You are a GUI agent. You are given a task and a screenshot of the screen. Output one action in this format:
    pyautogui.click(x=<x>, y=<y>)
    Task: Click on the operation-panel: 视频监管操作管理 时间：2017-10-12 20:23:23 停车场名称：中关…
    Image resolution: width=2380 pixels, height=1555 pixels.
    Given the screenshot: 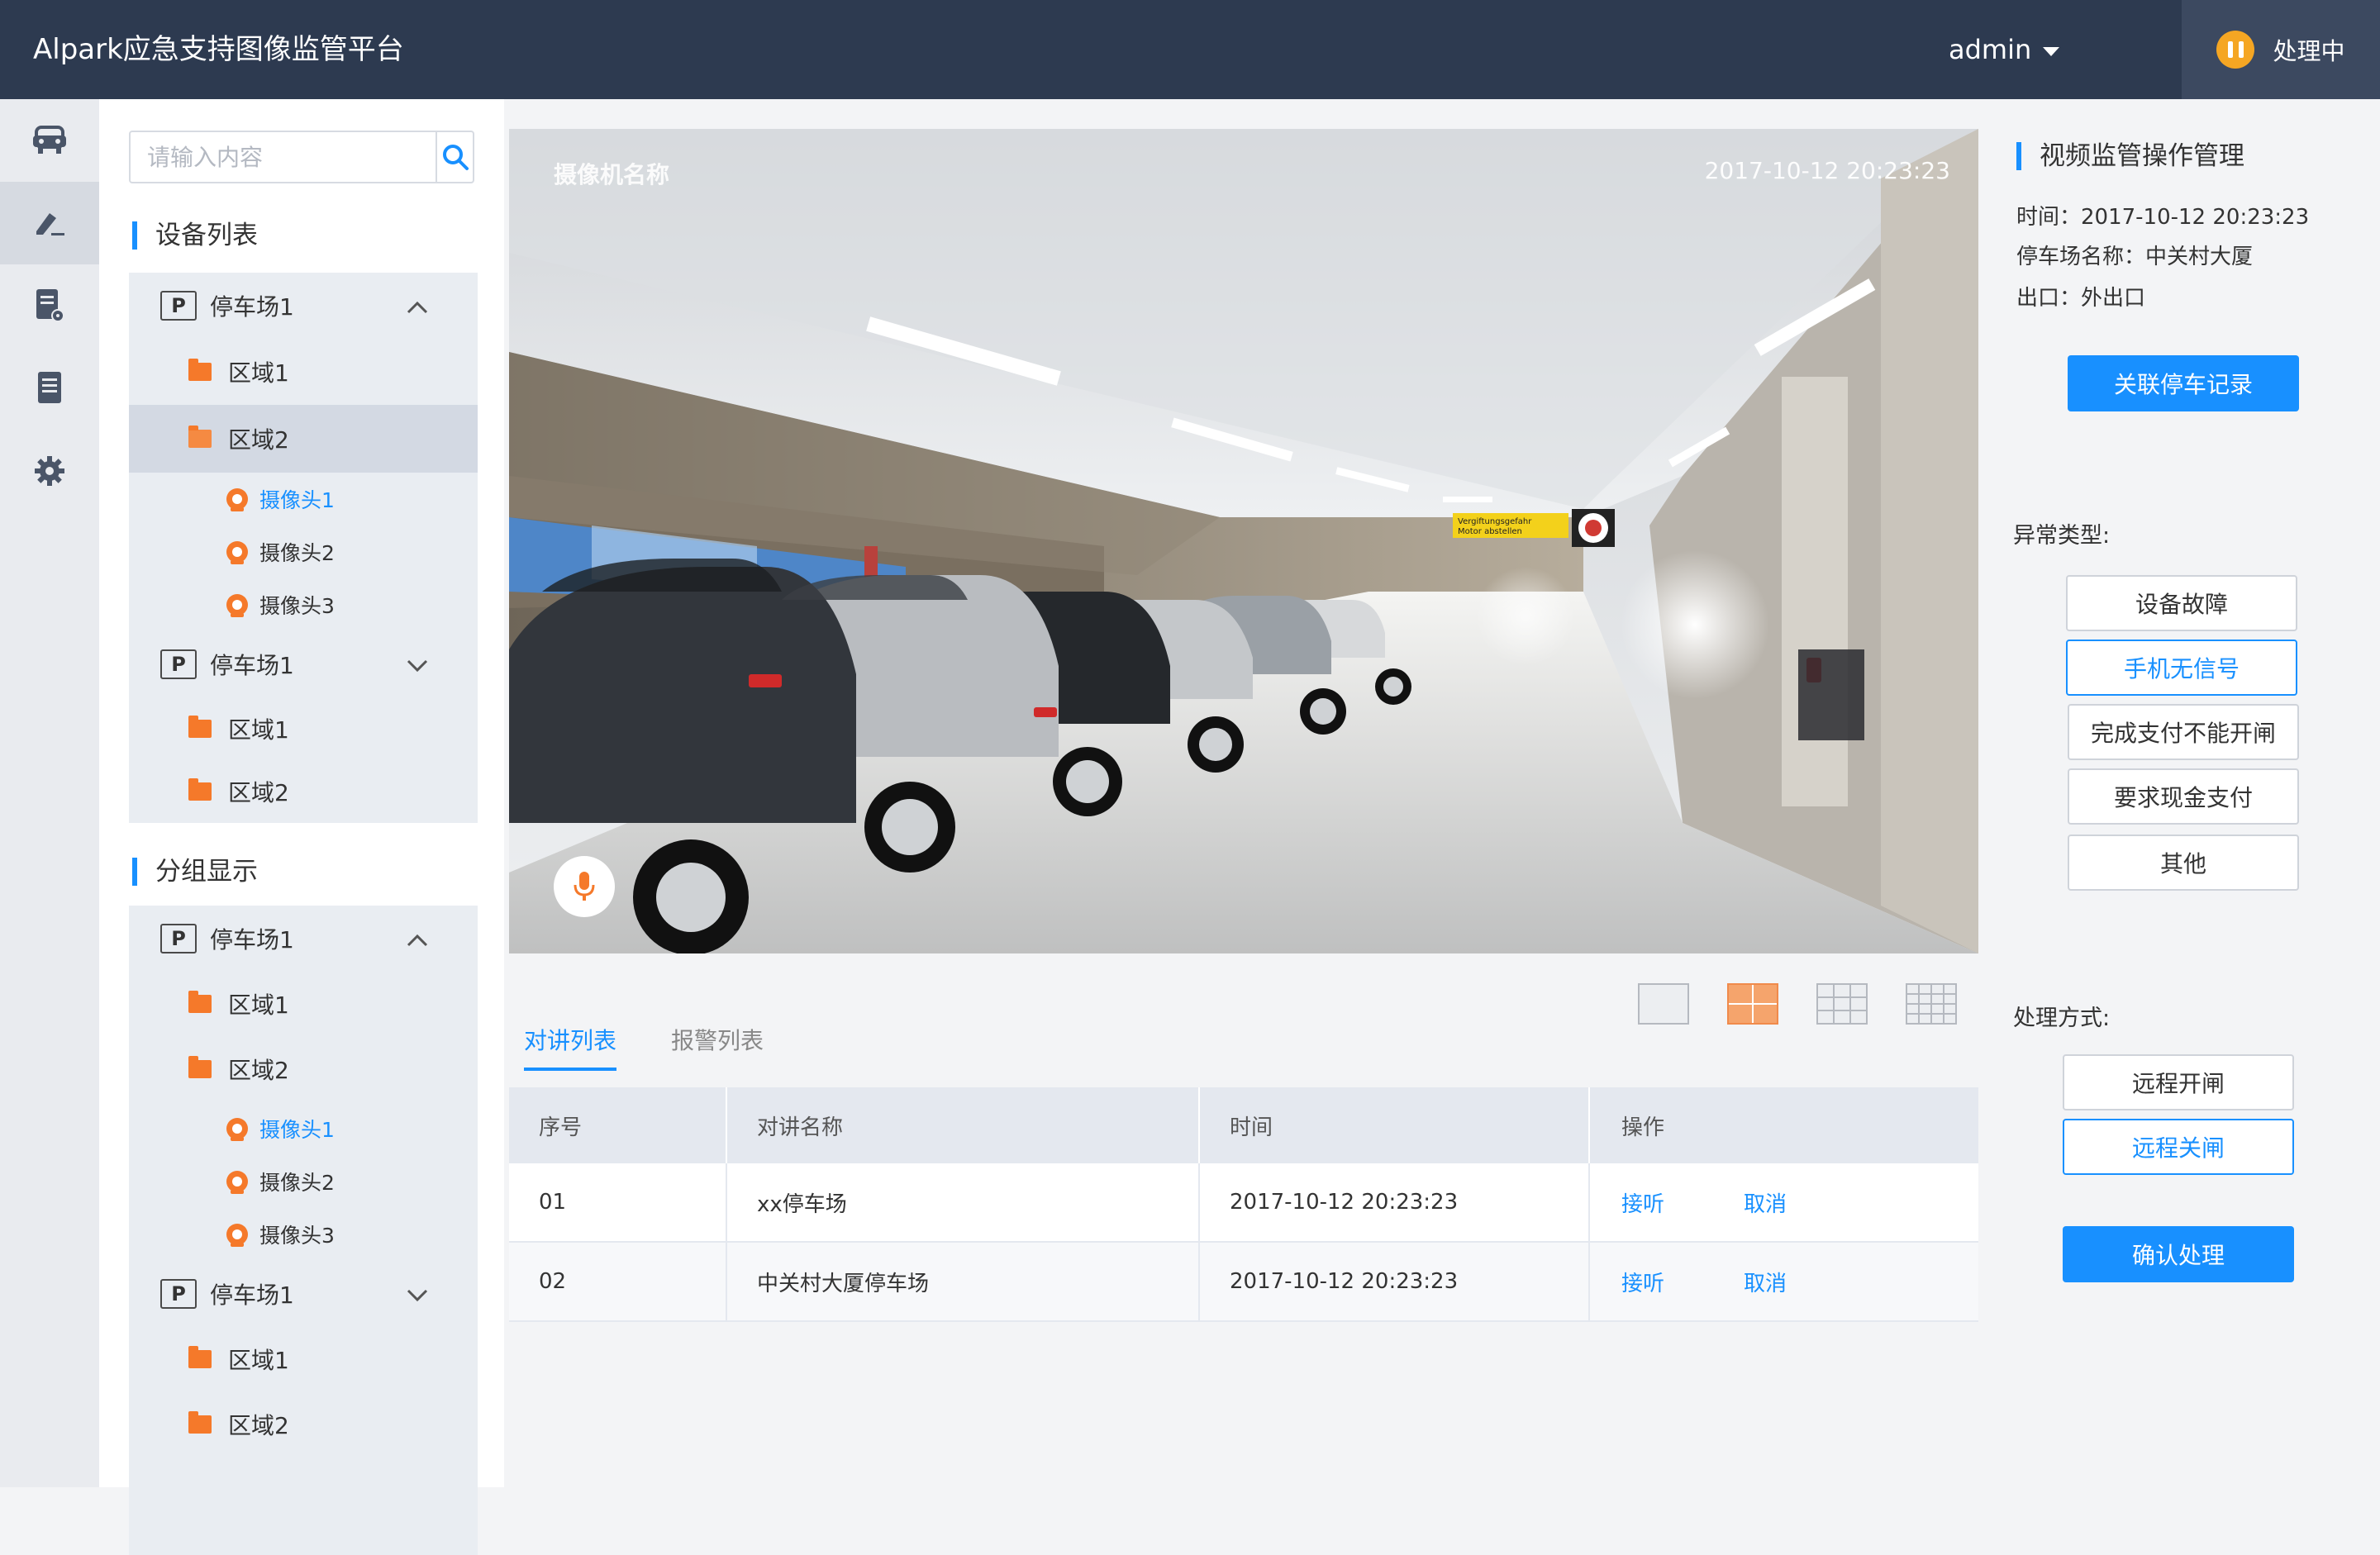 What is the action you would take?
    pyautogui.click(x=2181, y=793)
    